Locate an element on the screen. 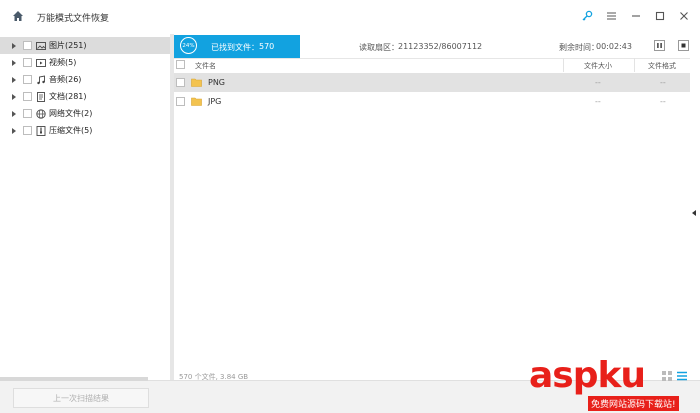  column-header-name: 文件名 is located at coordinates (205, 66).